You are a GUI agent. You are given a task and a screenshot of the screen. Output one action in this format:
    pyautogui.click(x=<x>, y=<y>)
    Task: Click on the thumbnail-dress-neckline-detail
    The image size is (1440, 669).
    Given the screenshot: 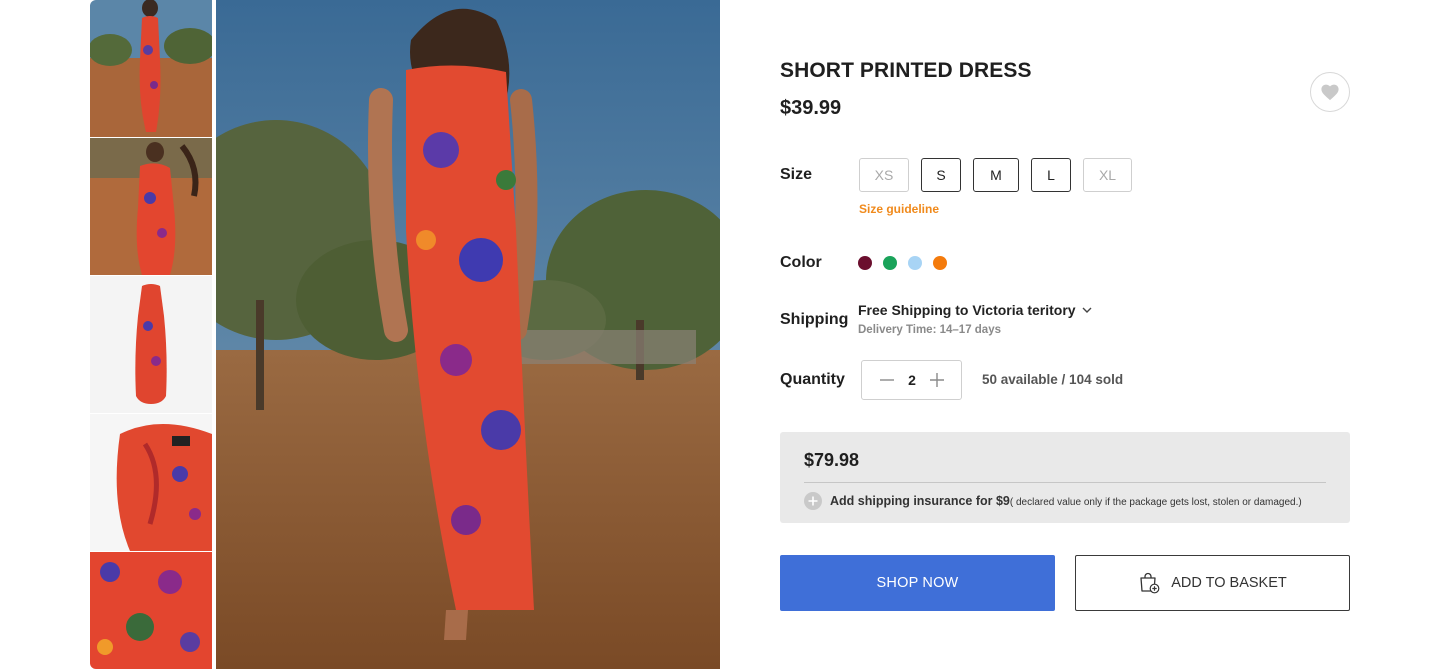 What is the action you would take?
    pyautogui.click(x=151, y=482)
    